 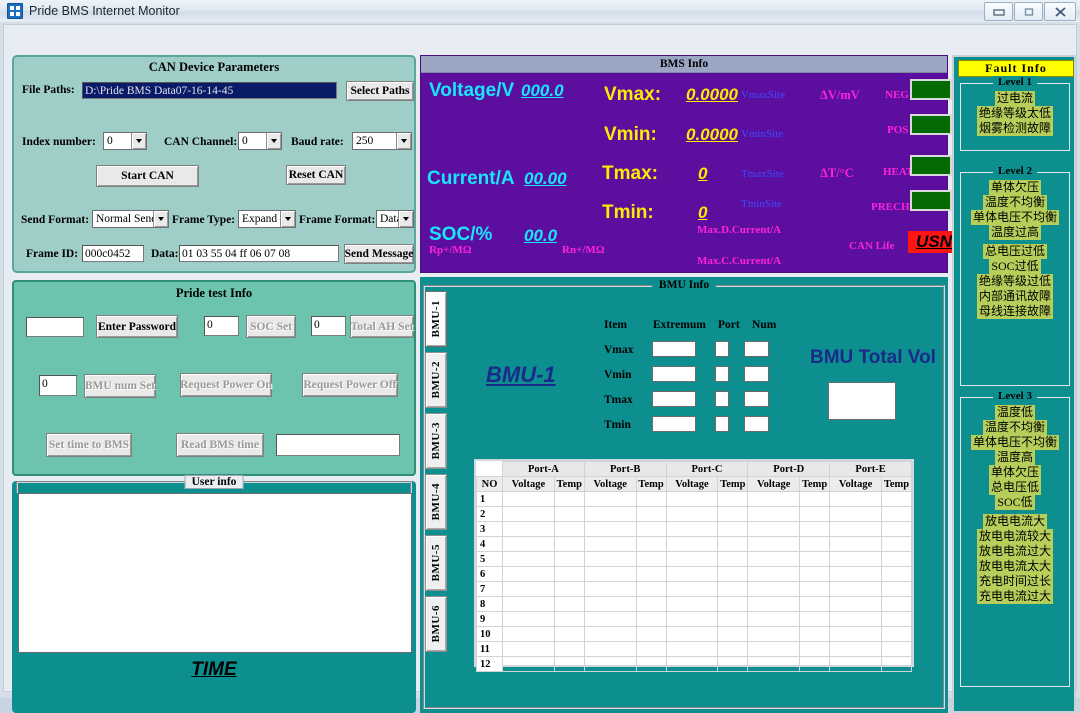 What do you see at coordinates (694, 499) in the screenshot?
I see `table-row: 1` at bounding box center [694, 499].